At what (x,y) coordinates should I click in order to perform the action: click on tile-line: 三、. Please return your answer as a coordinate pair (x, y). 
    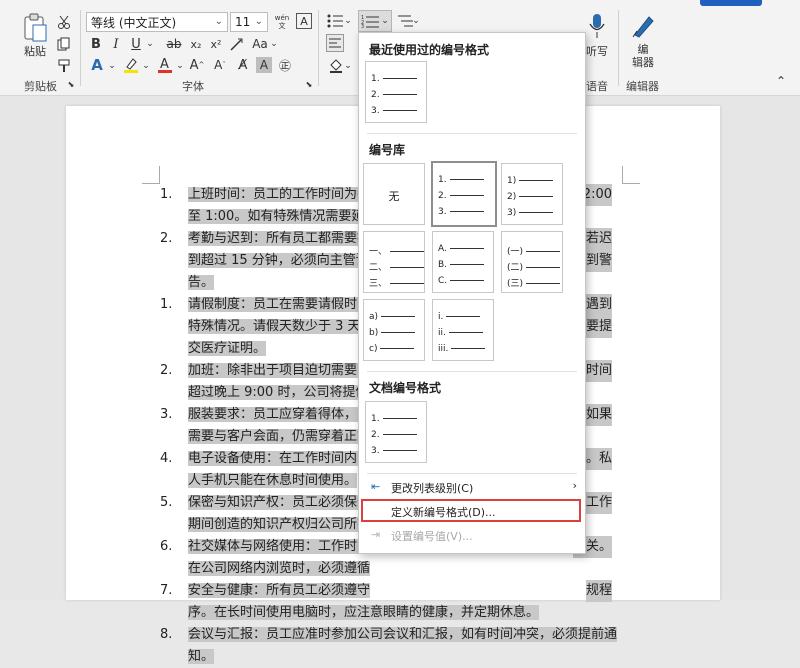
    Looking at the image, I should click on (397, 282).